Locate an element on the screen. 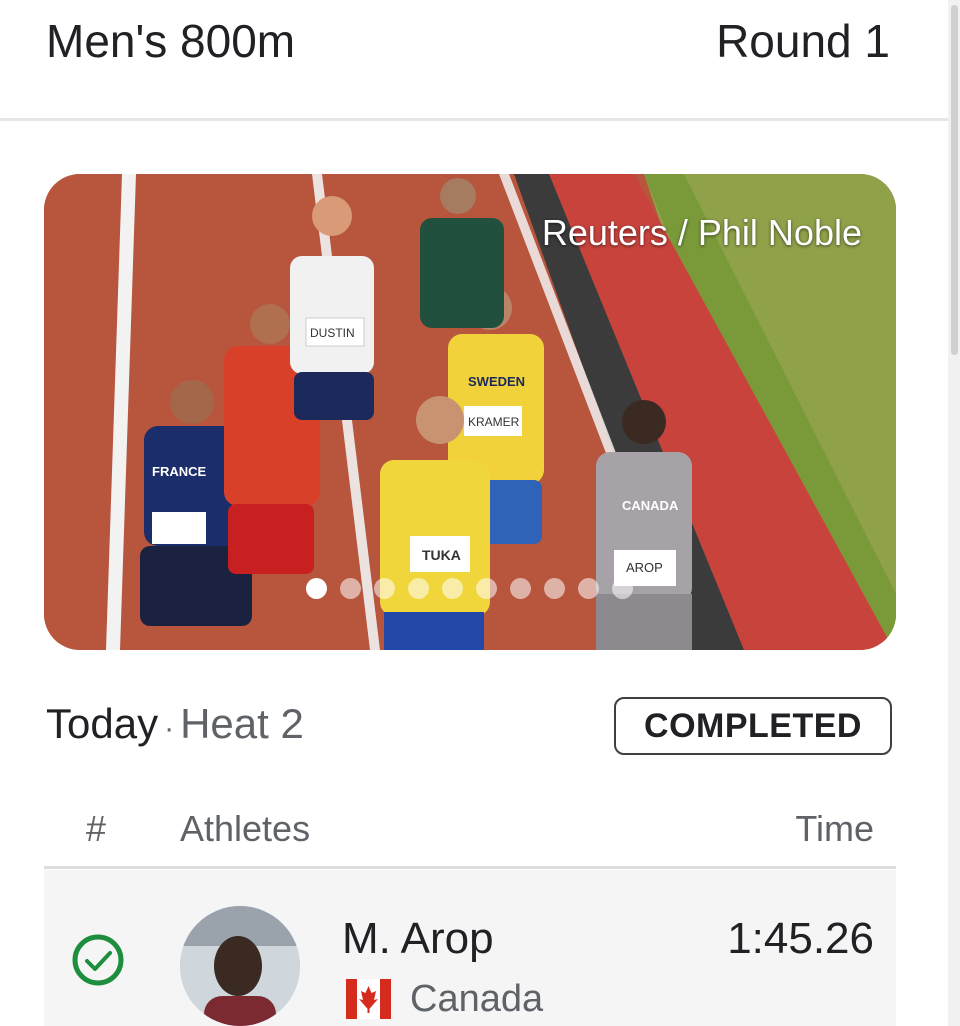 The width and height of the screenshot is (960, 1026). heat-name: Heat 2 is located at coordinates (242, 723).